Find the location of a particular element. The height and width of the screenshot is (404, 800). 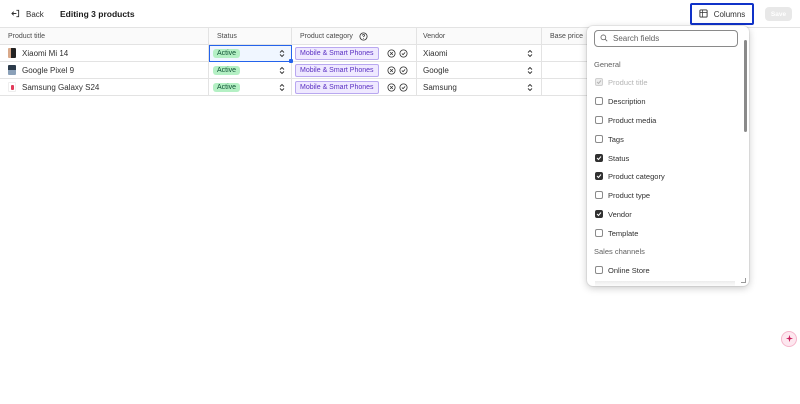

assistant-button is located at coordinates (789, 339).